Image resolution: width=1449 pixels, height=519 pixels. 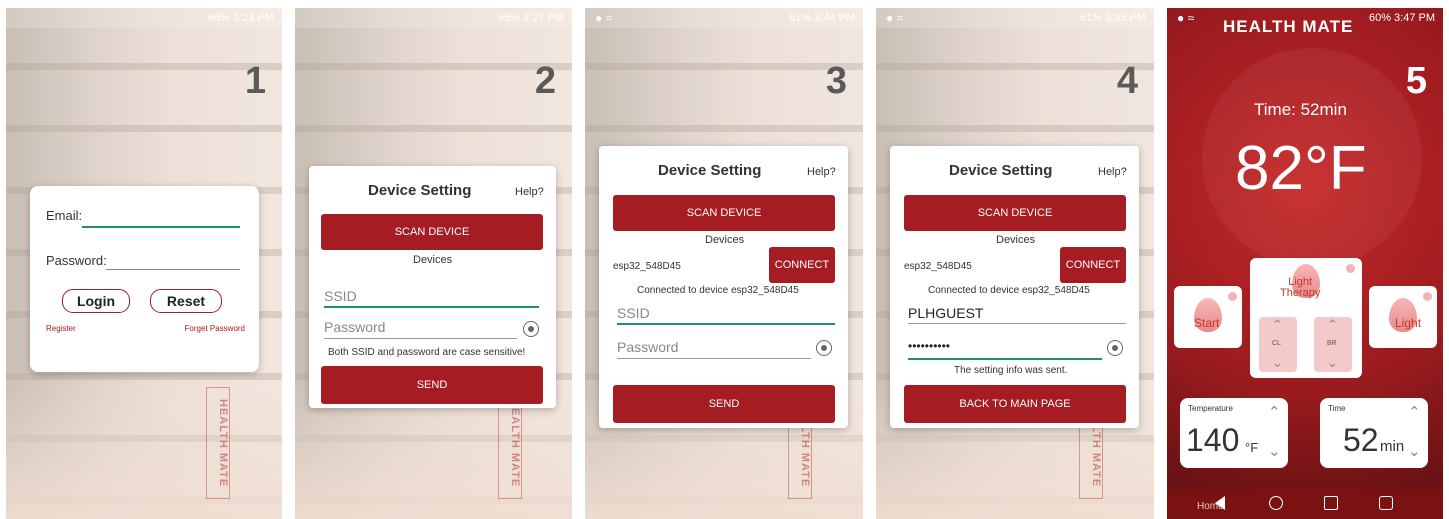 I want to click on start-tile: Start, so click(x=1208, y=317).